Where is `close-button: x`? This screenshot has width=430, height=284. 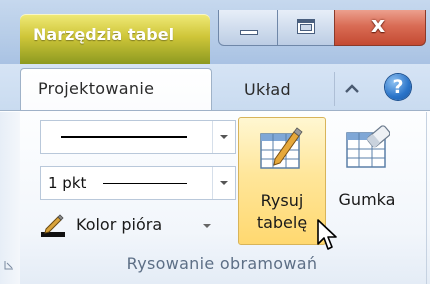 close-button: x is located at coordinates (380, 28).